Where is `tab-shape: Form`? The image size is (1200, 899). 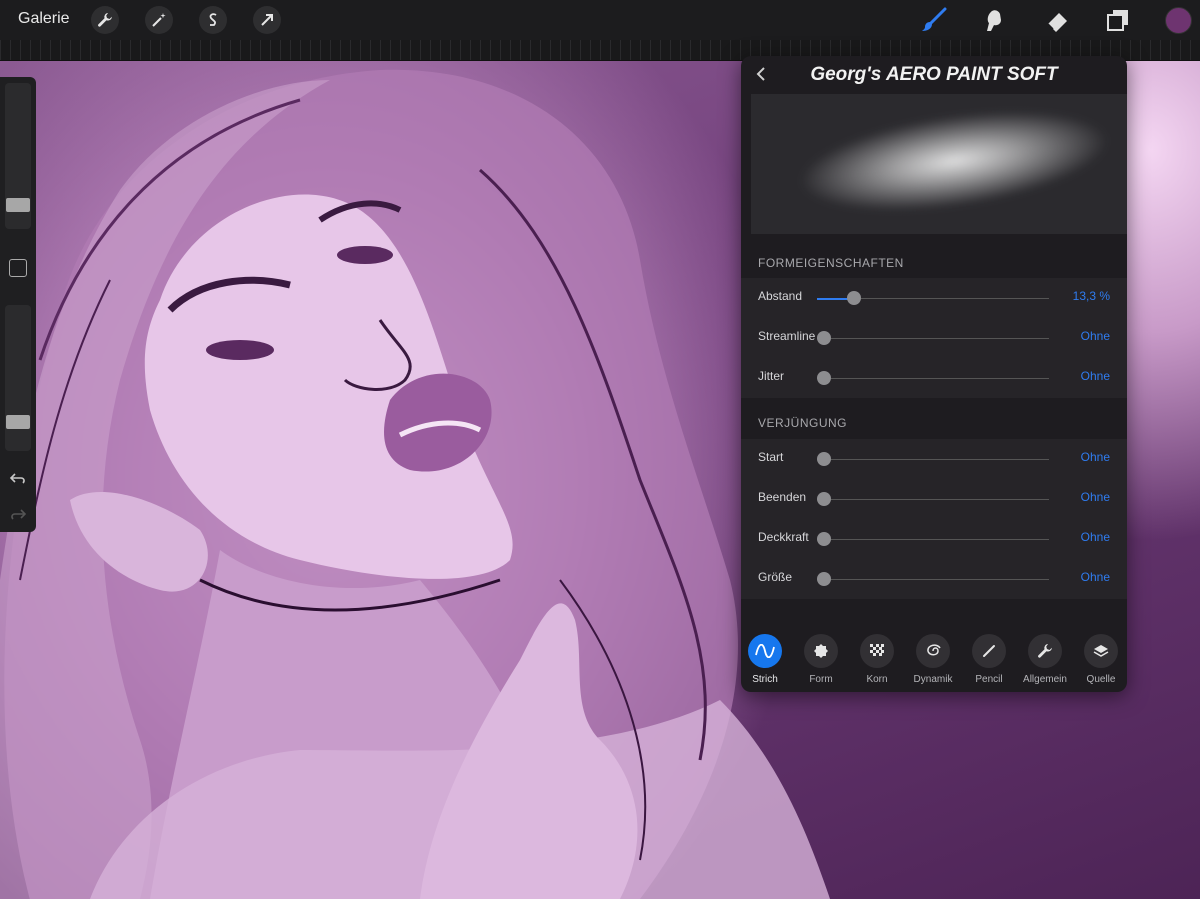 tab-shape: Form is located at coordinates (821, 661).